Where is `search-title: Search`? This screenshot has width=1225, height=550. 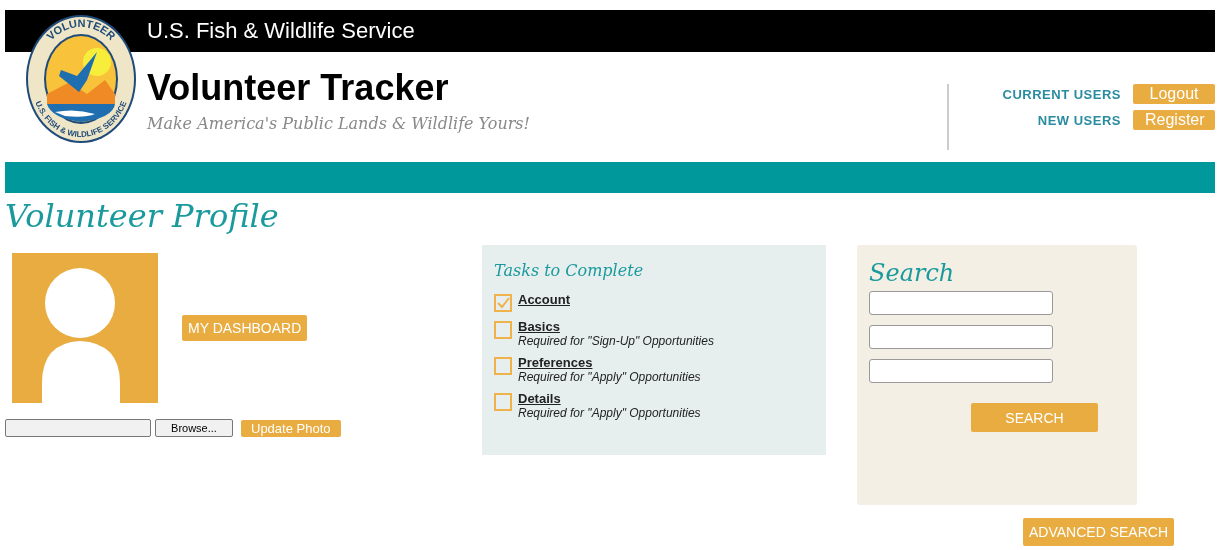
search-title: Search is located at coordinates (912, 273).